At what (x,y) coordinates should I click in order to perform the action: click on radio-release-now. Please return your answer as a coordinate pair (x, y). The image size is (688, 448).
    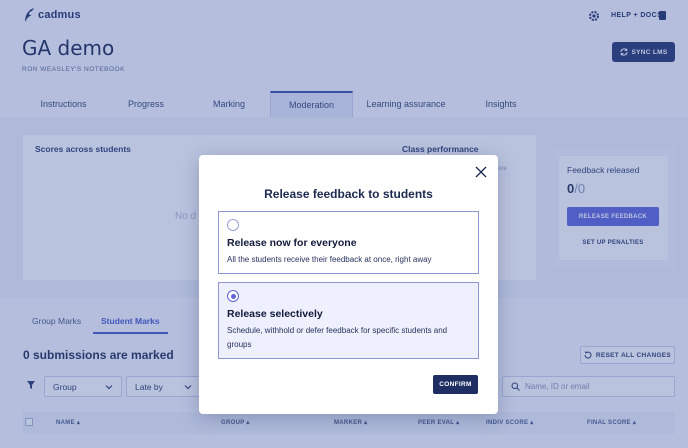
    Looking at the image, I should click on (233, 225).